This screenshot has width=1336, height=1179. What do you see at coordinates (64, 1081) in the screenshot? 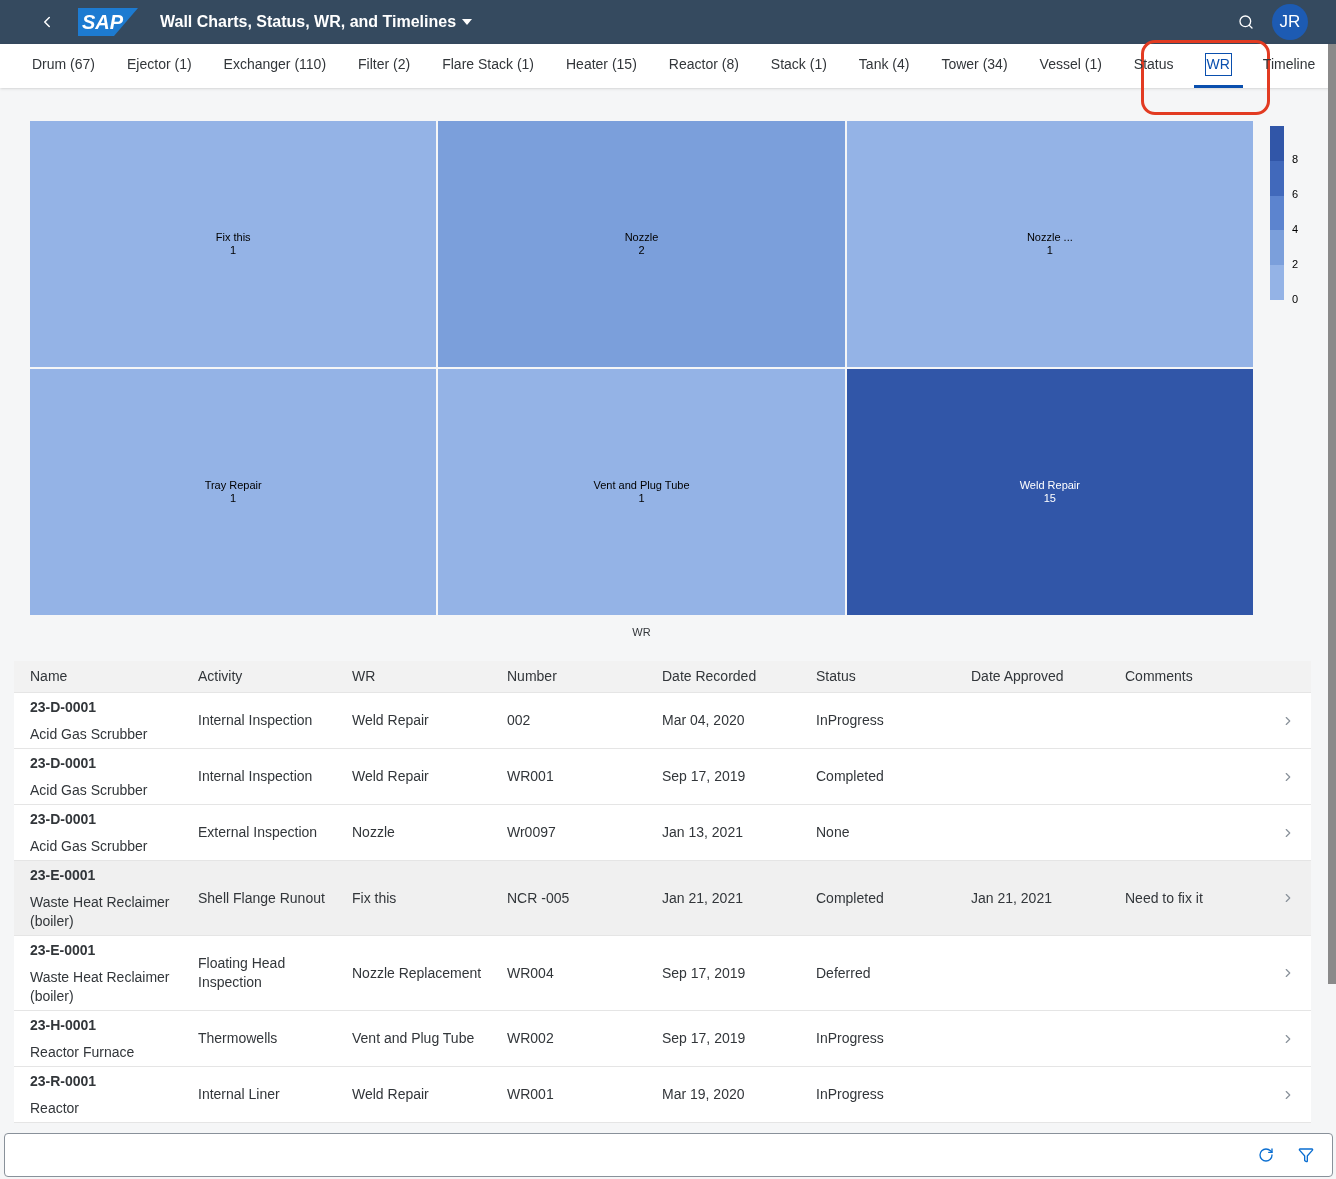
I see `record-name: 23-R-0001` at bounding box center [64, 1081].